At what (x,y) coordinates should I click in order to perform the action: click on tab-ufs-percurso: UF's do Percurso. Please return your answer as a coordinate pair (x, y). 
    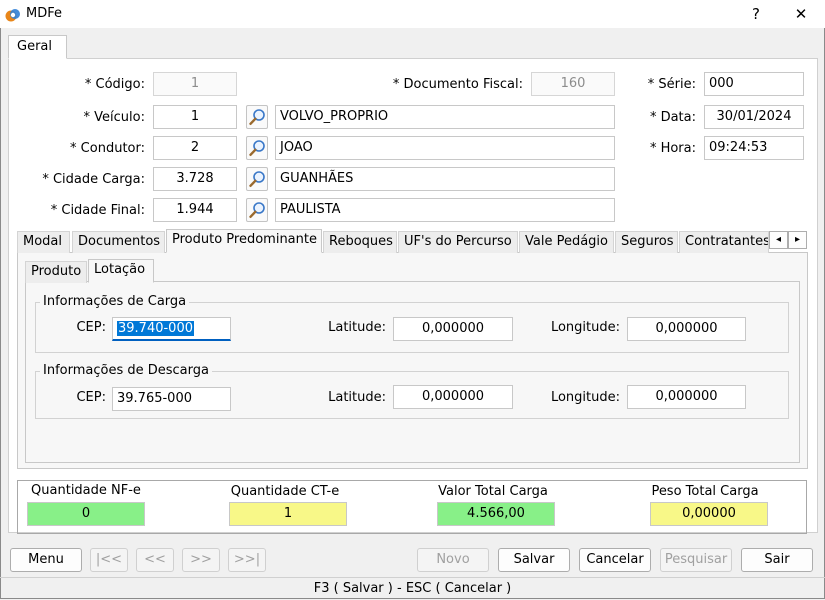
    Looking at the image, I should click on (458, 242).